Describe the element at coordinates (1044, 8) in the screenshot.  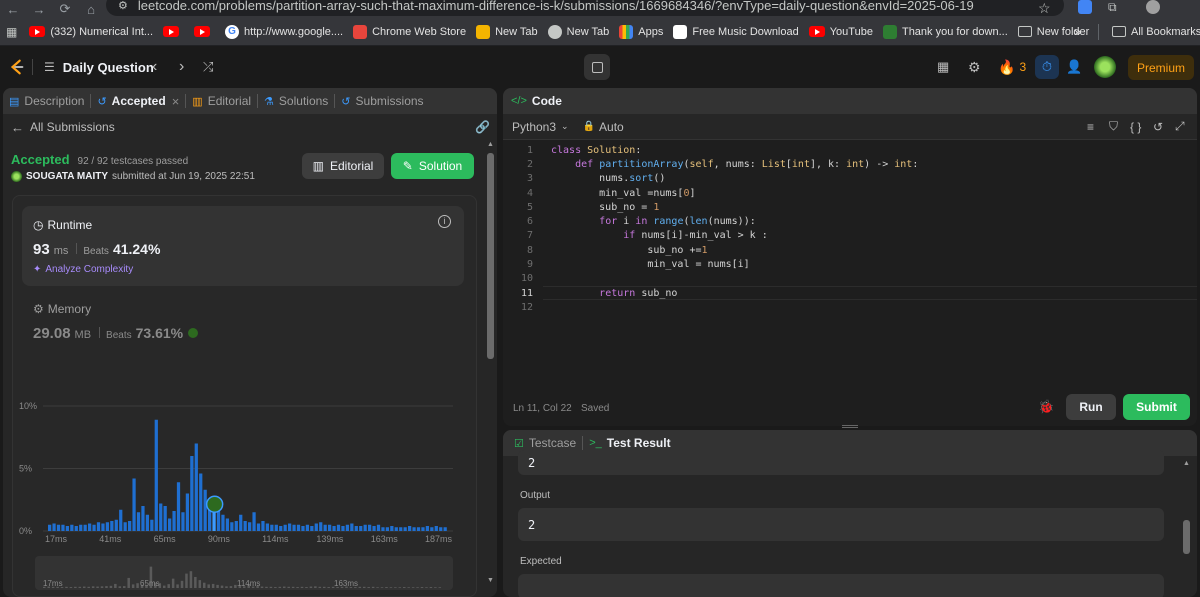
I see `bookmark-star-icon: ☆` at that location.